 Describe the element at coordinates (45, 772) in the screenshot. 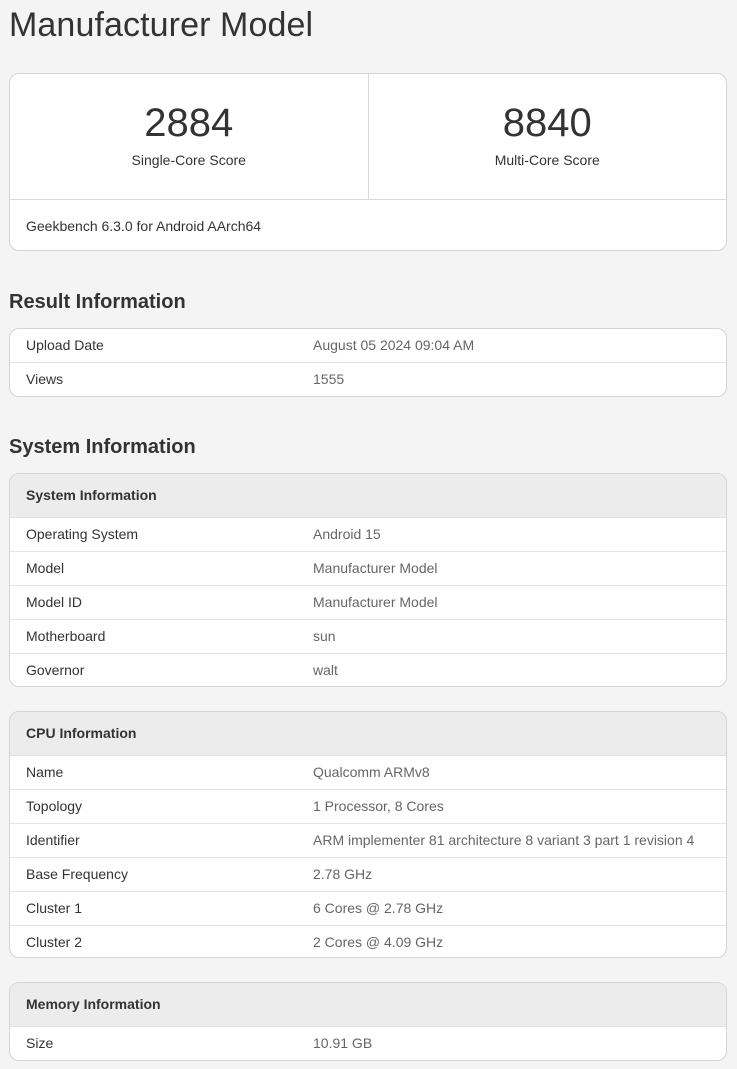

I see `row-key: Name` at that location.